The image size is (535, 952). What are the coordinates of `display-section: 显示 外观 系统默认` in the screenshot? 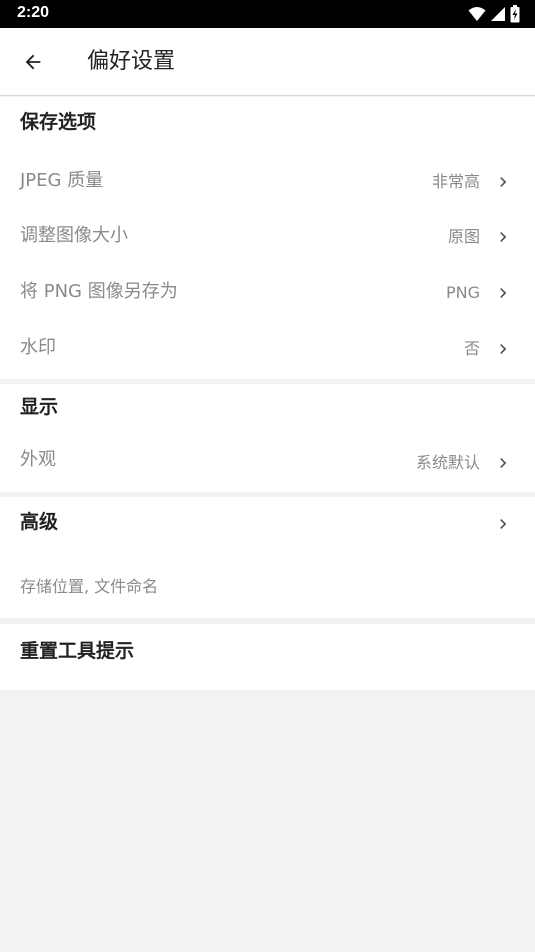 It's located at (267, 438).